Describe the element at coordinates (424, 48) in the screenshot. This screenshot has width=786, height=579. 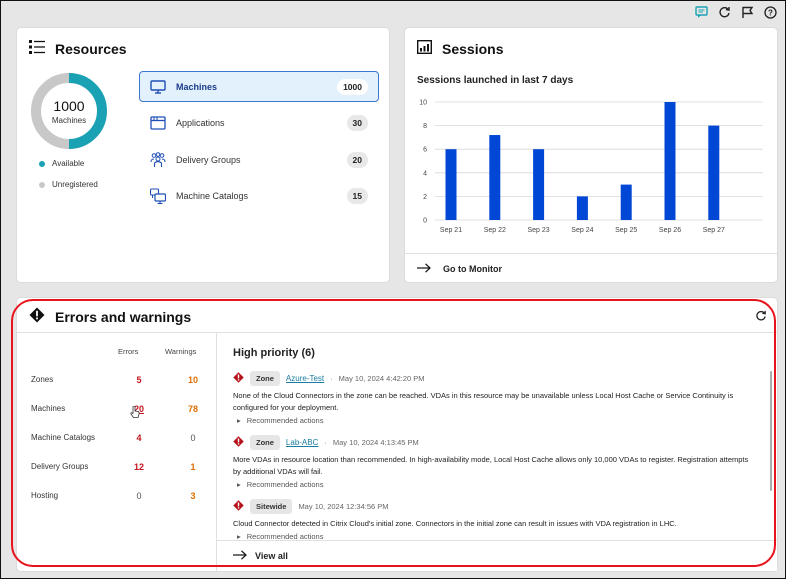
I see `bar-chart-icon` at that location.